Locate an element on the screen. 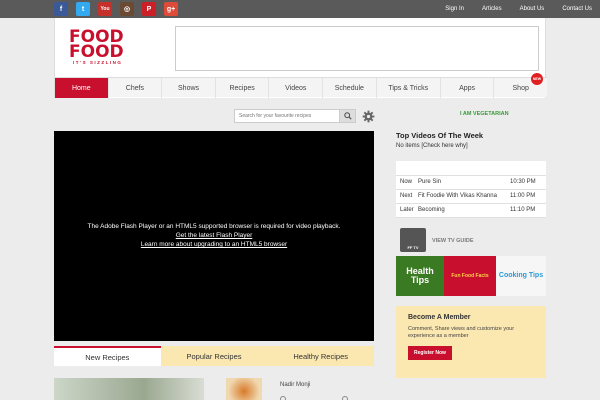  nav-home: Home is located at coordinates (82, 88).